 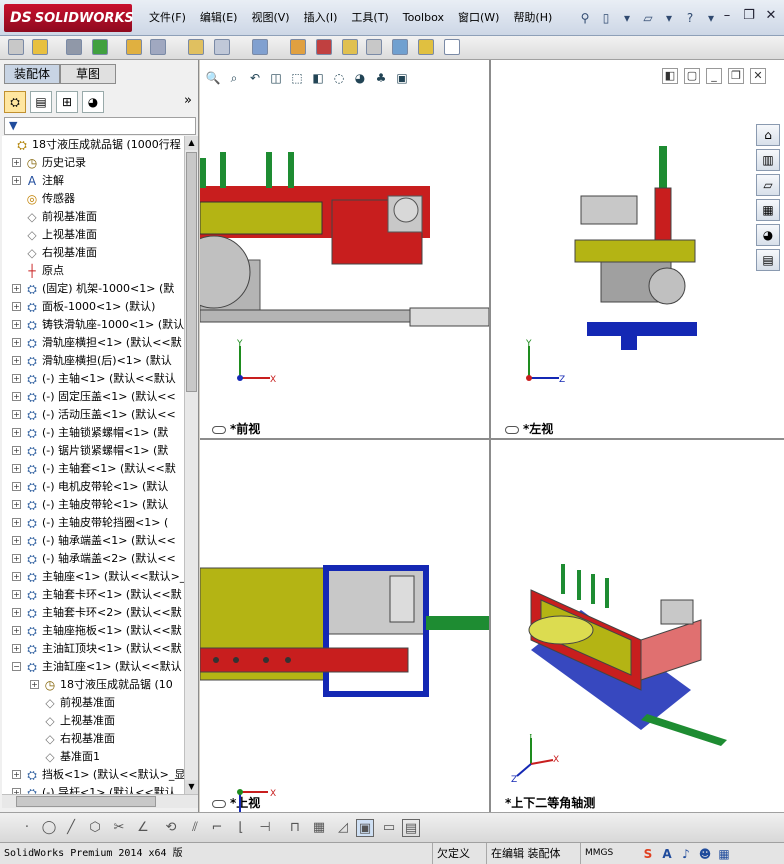 I want to click on instant3d-icon, so click(x=452, y=47).